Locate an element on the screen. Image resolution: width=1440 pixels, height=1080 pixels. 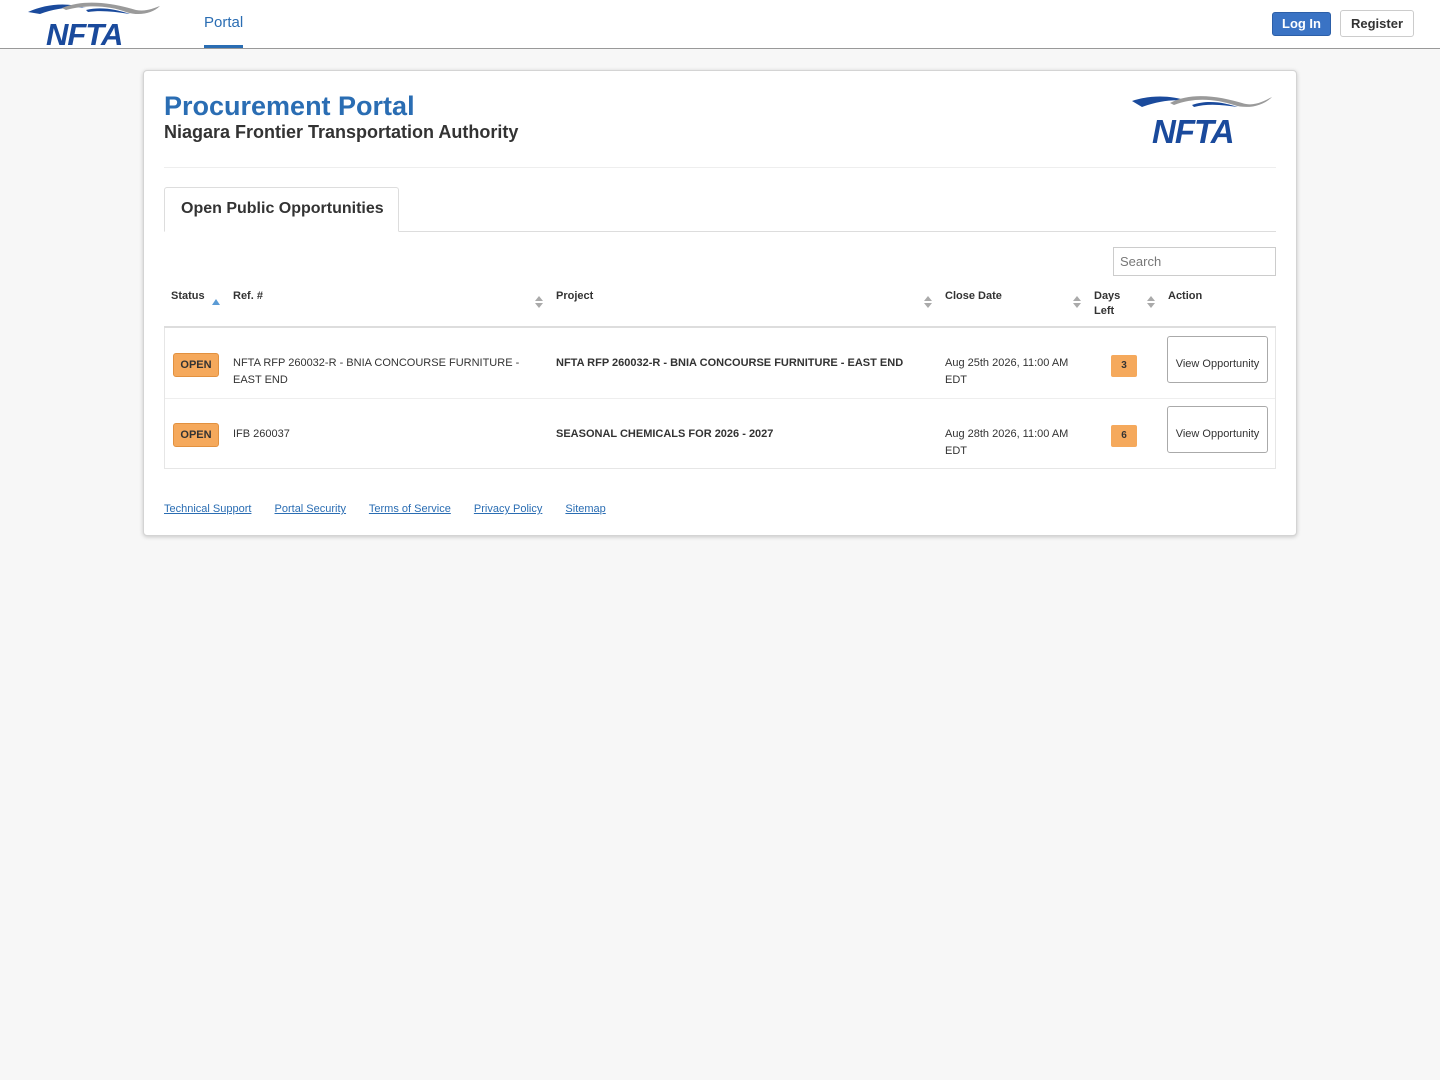
ref-number: IFB 260037 is located at coordinates (261, 434).